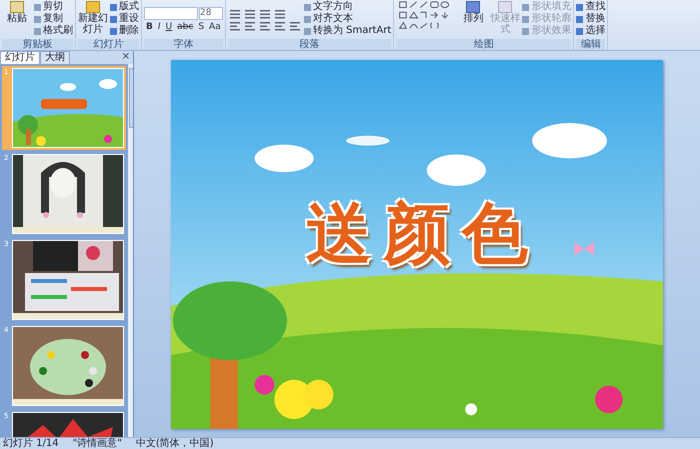  What do you see at coordinates (55, 57) in the screenshot?
I see `panel-tab: 大纲` at bounding box center [55, 57].